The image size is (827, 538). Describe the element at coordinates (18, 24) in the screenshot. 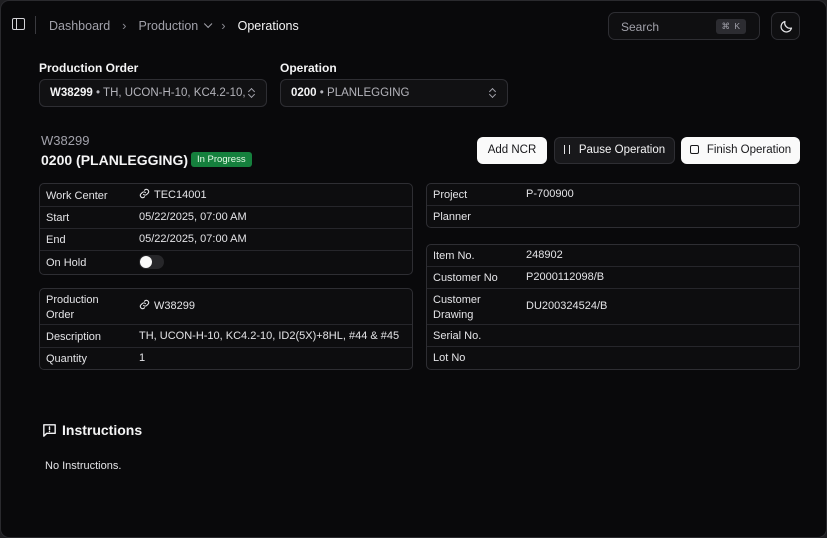

I see `sidebar-toggle-icon` at that location.